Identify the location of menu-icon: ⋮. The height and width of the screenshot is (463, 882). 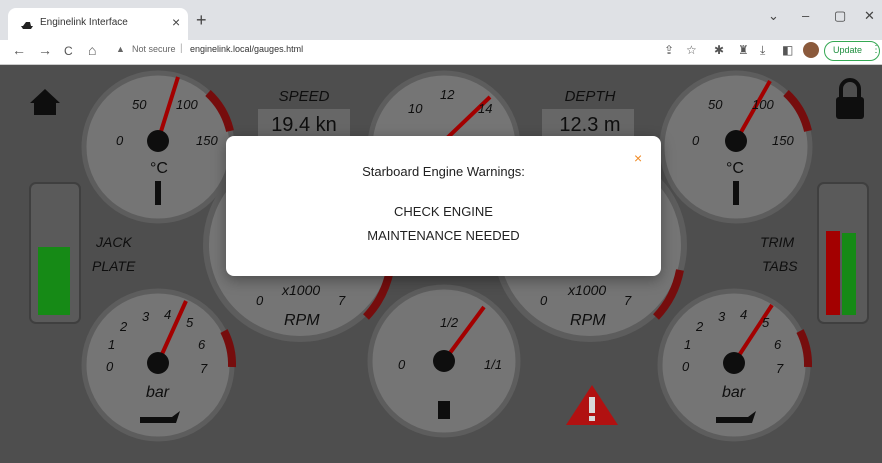
(876, 49).